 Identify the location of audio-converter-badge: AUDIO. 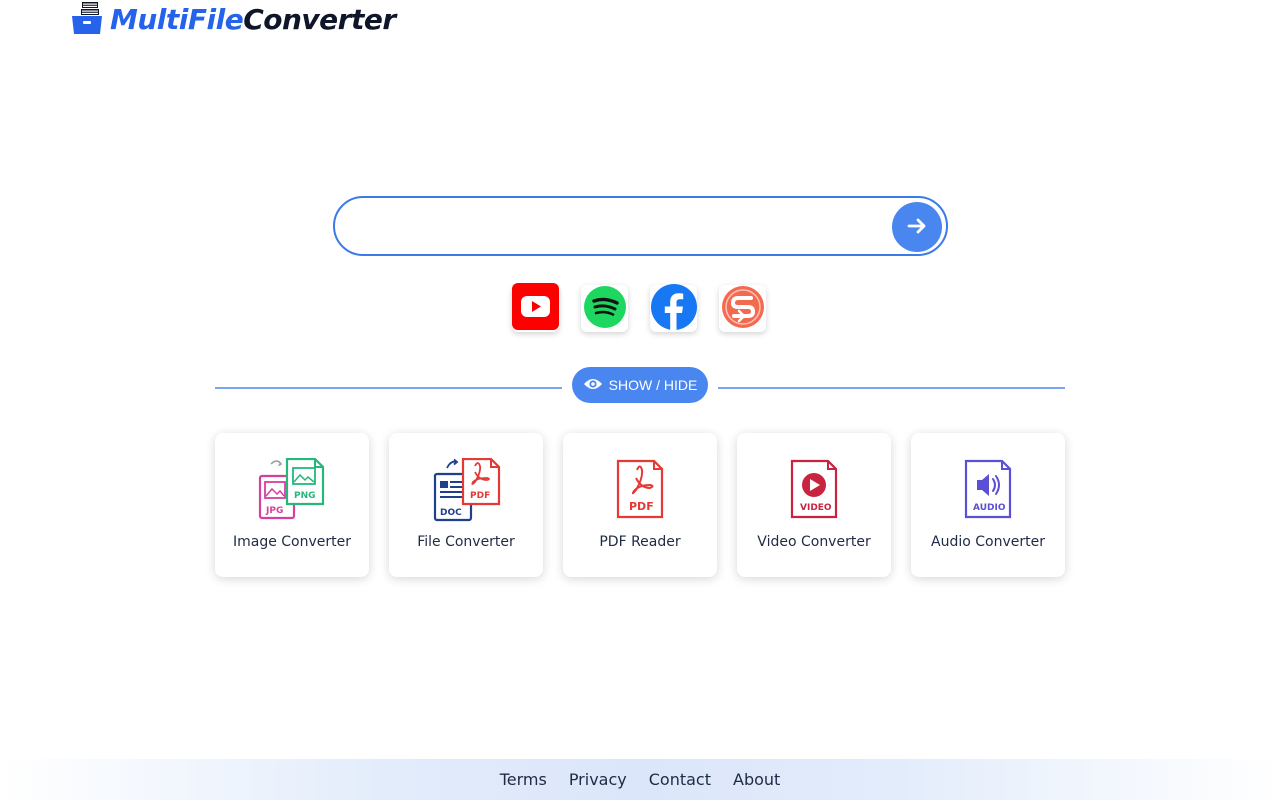
(989, 508).